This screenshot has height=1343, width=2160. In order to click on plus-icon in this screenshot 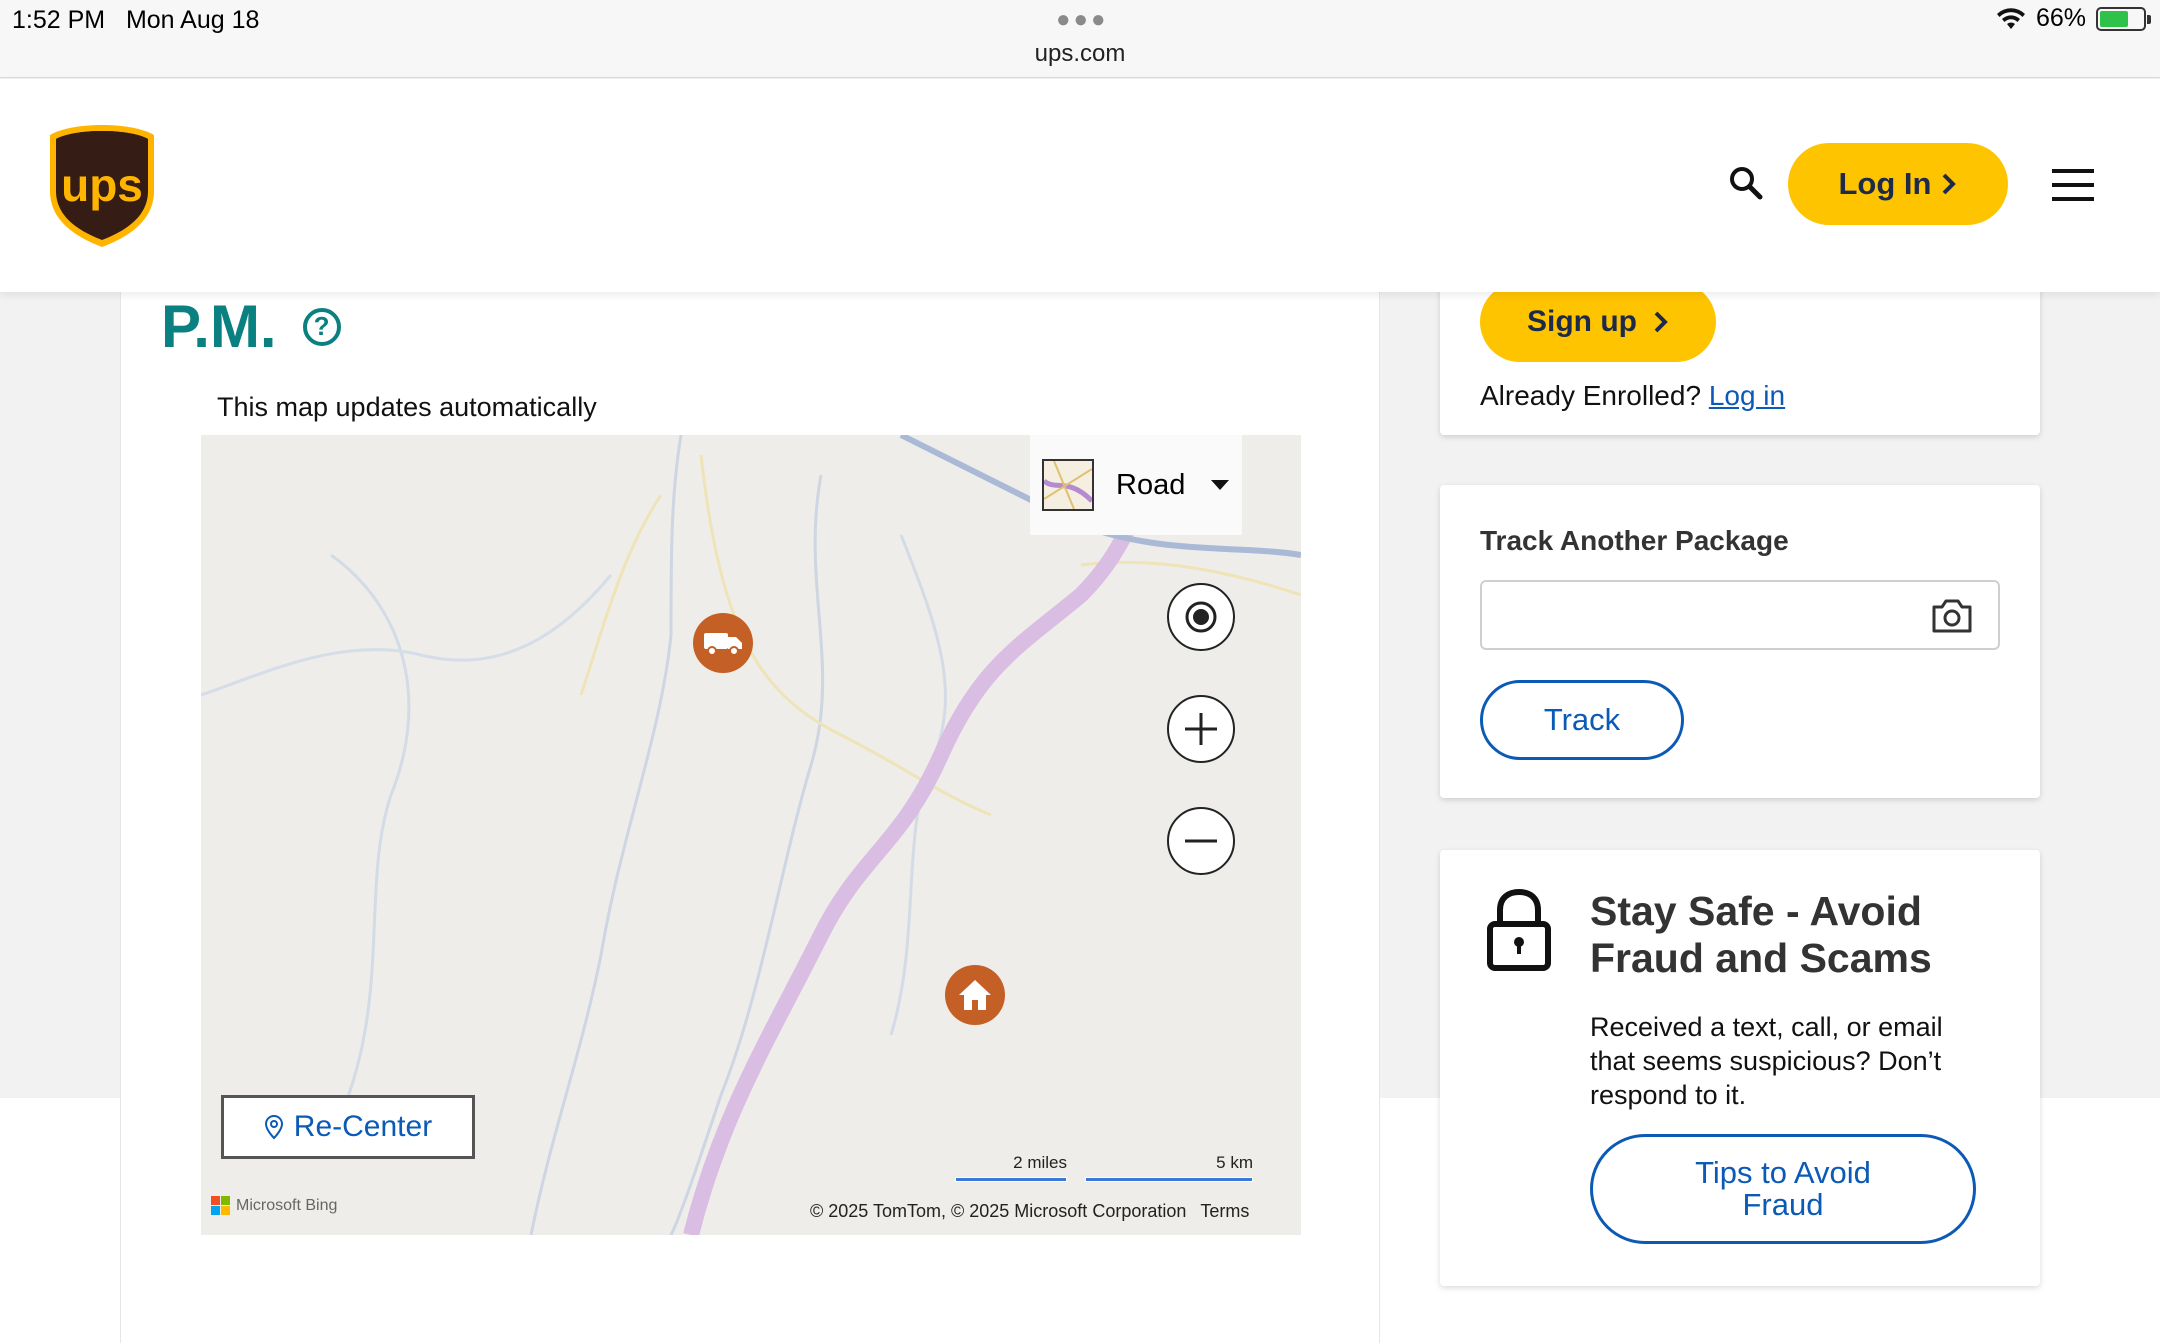, I will do `click(1201, 729)`.